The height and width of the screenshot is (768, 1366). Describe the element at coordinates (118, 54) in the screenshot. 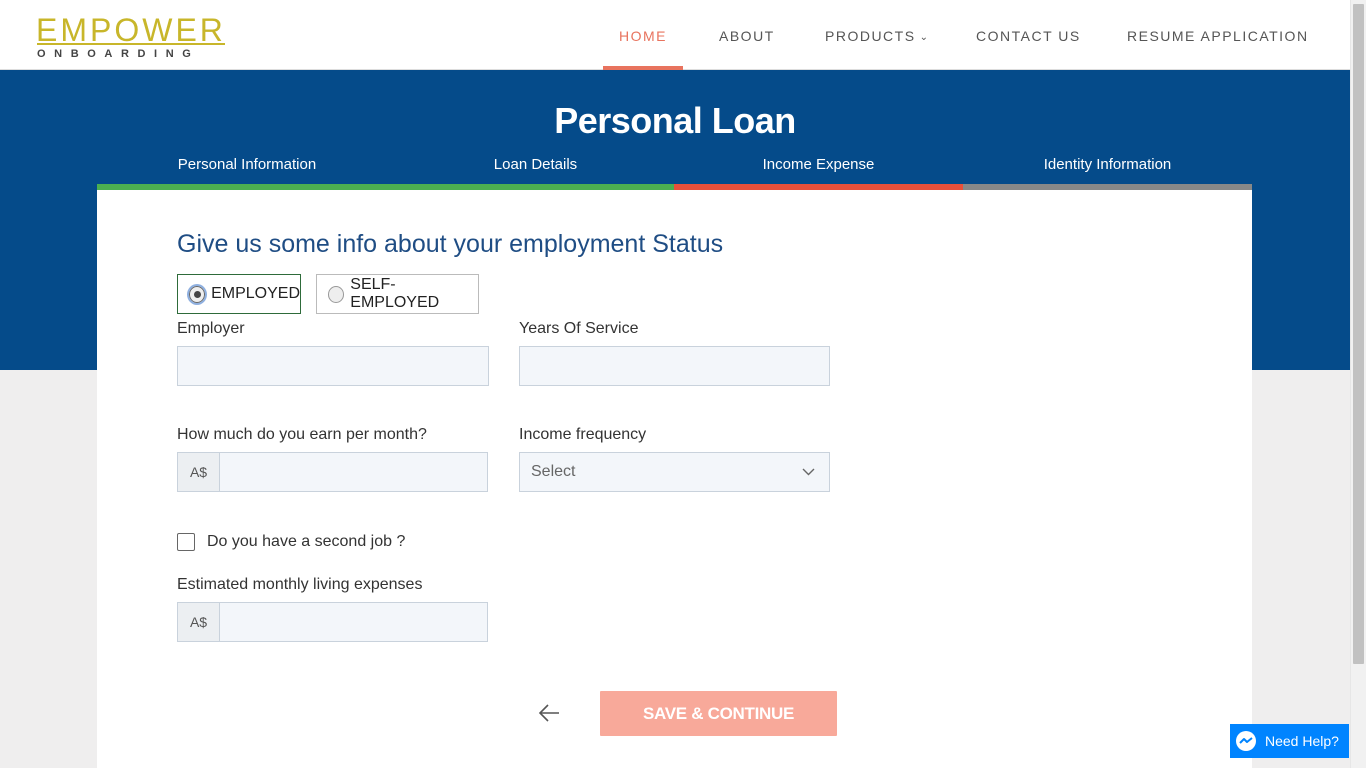

I see `brand-tagline: ONBOARDING` at that location.